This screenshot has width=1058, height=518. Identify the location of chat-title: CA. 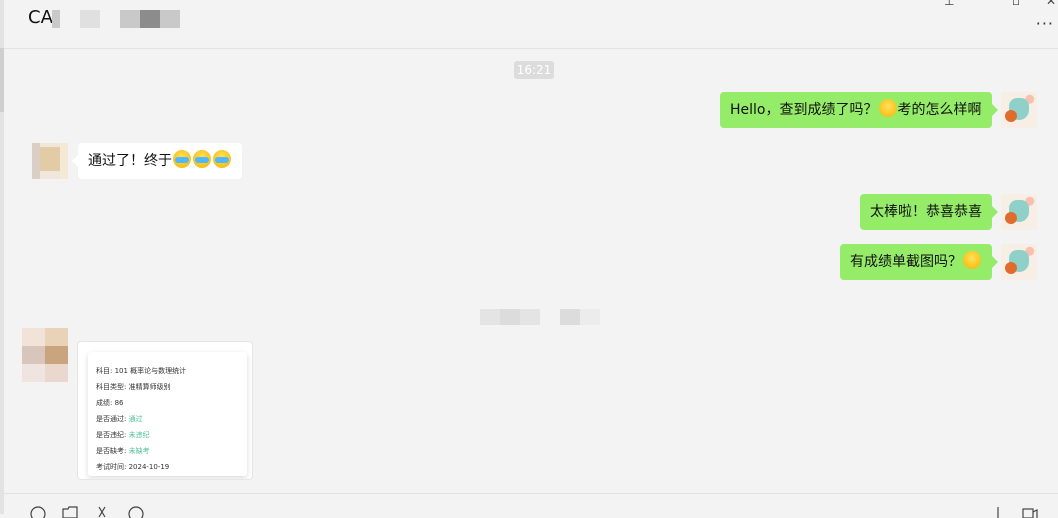
(40, 17).